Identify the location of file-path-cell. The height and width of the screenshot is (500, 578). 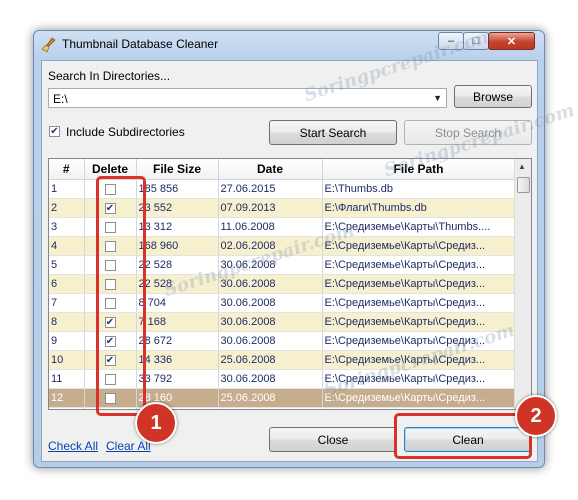
(419, 408).